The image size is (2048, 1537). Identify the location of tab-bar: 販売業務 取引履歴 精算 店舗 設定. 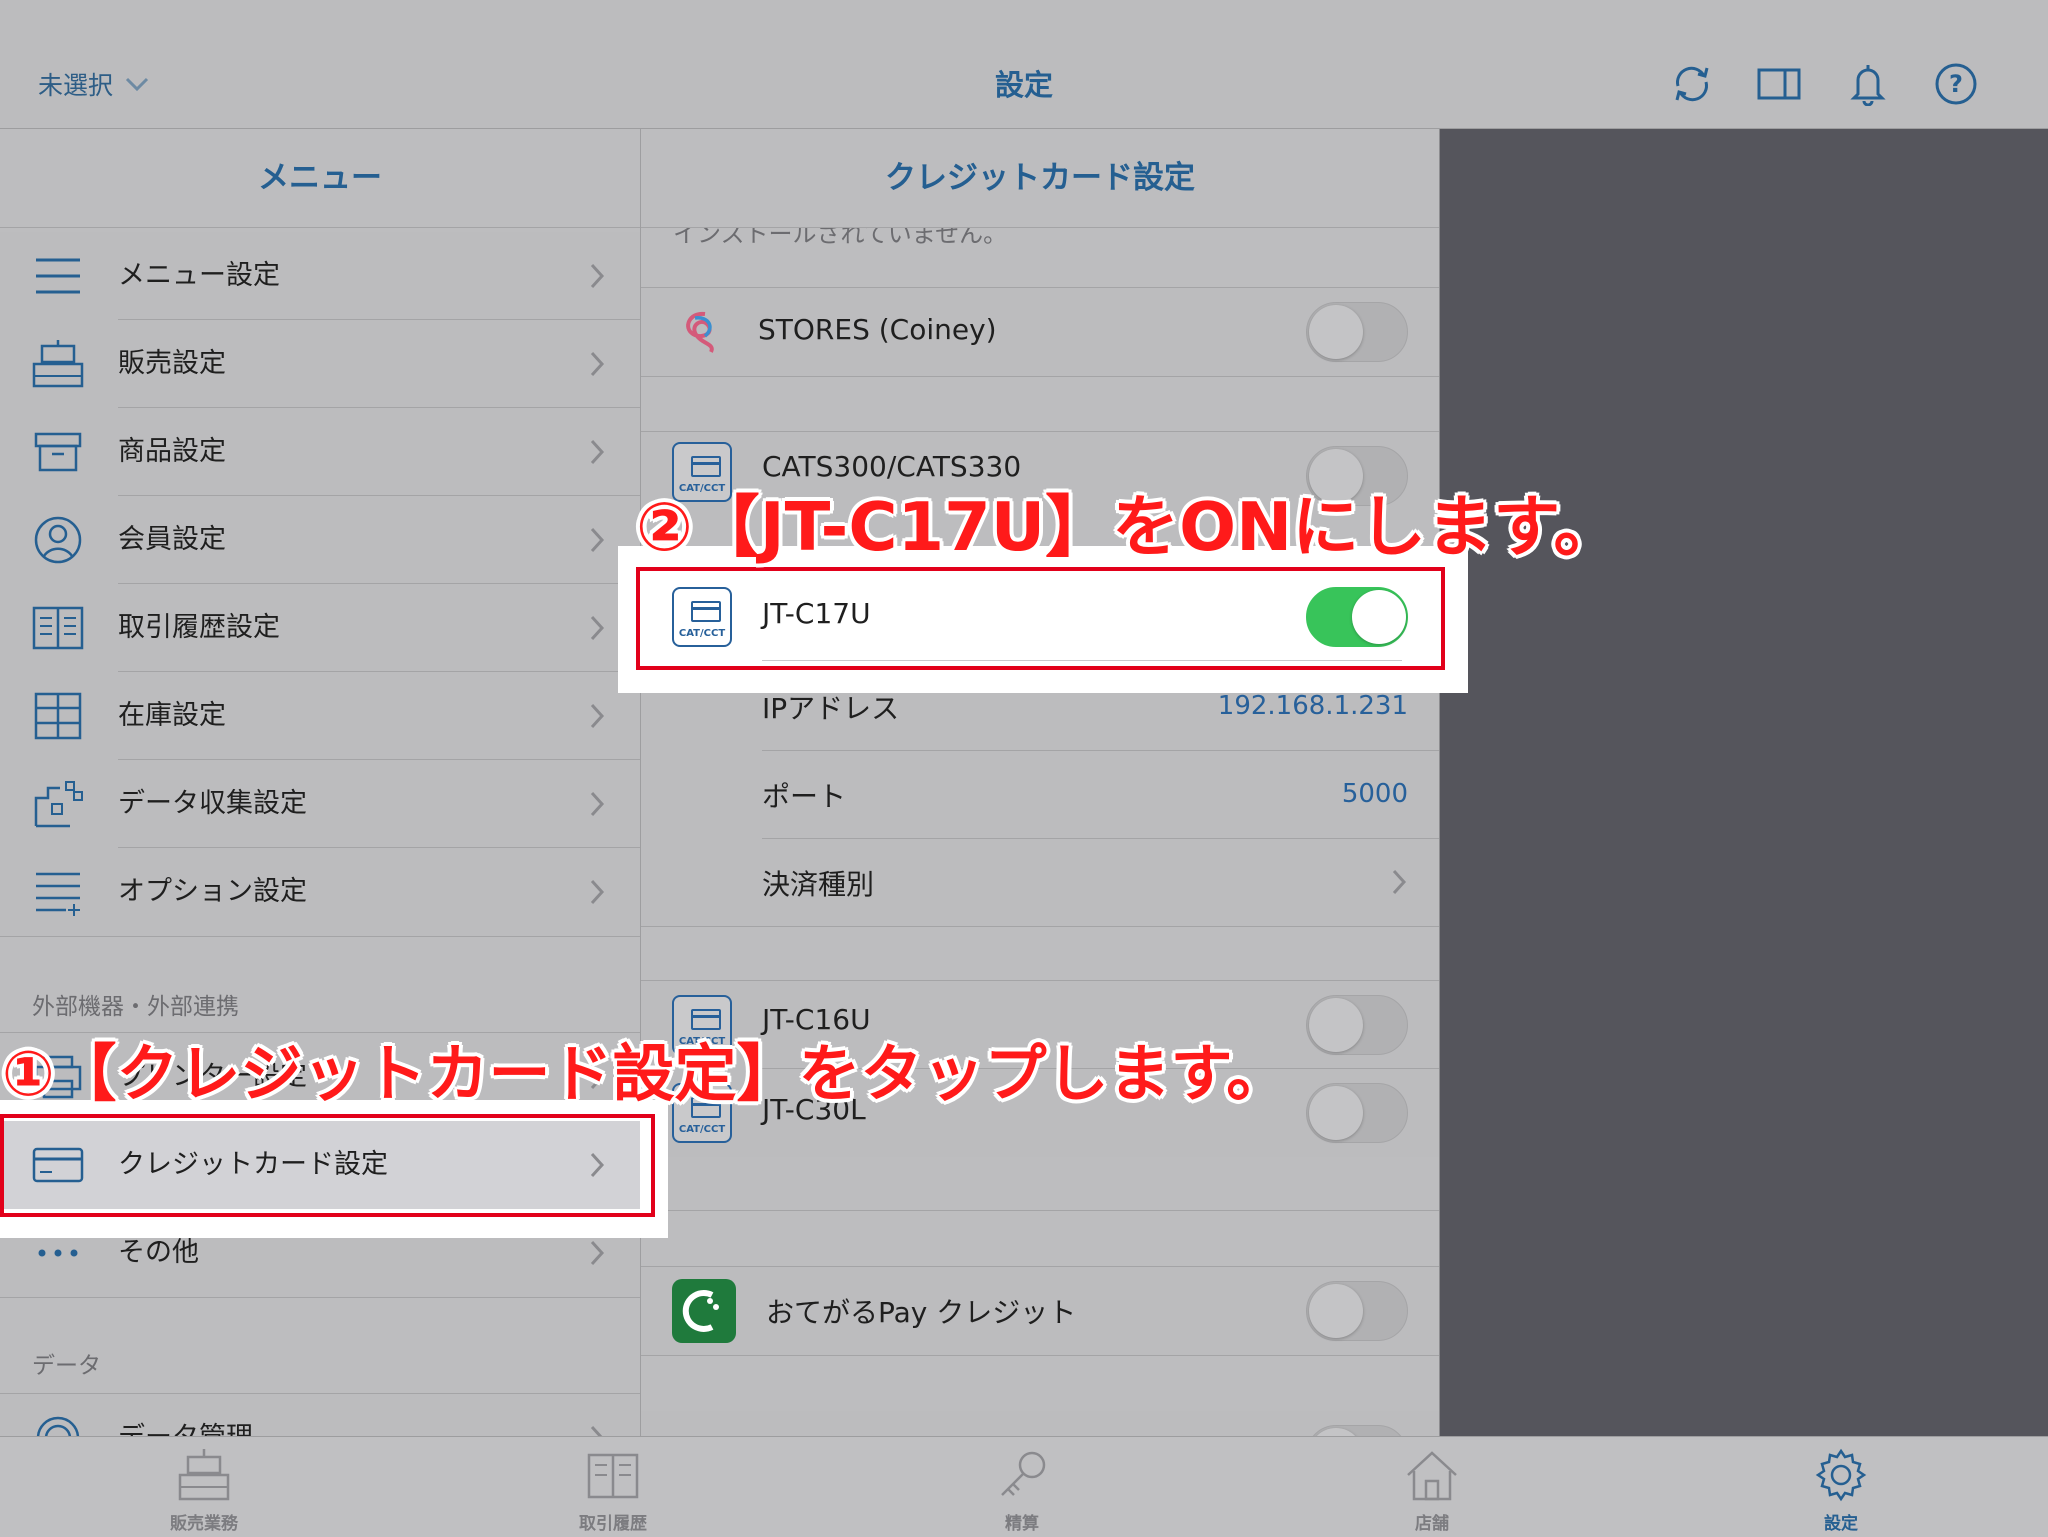
(1024, 1486).